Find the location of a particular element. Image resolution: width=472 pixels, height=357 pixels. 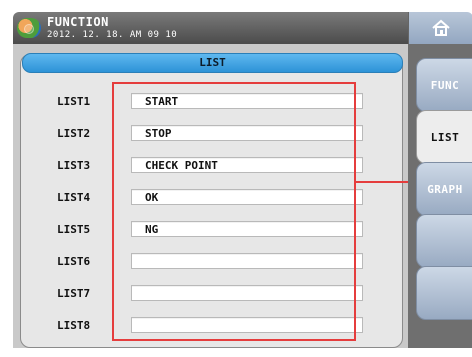

list-label: LIST7 is located at coordinates (74, 293).